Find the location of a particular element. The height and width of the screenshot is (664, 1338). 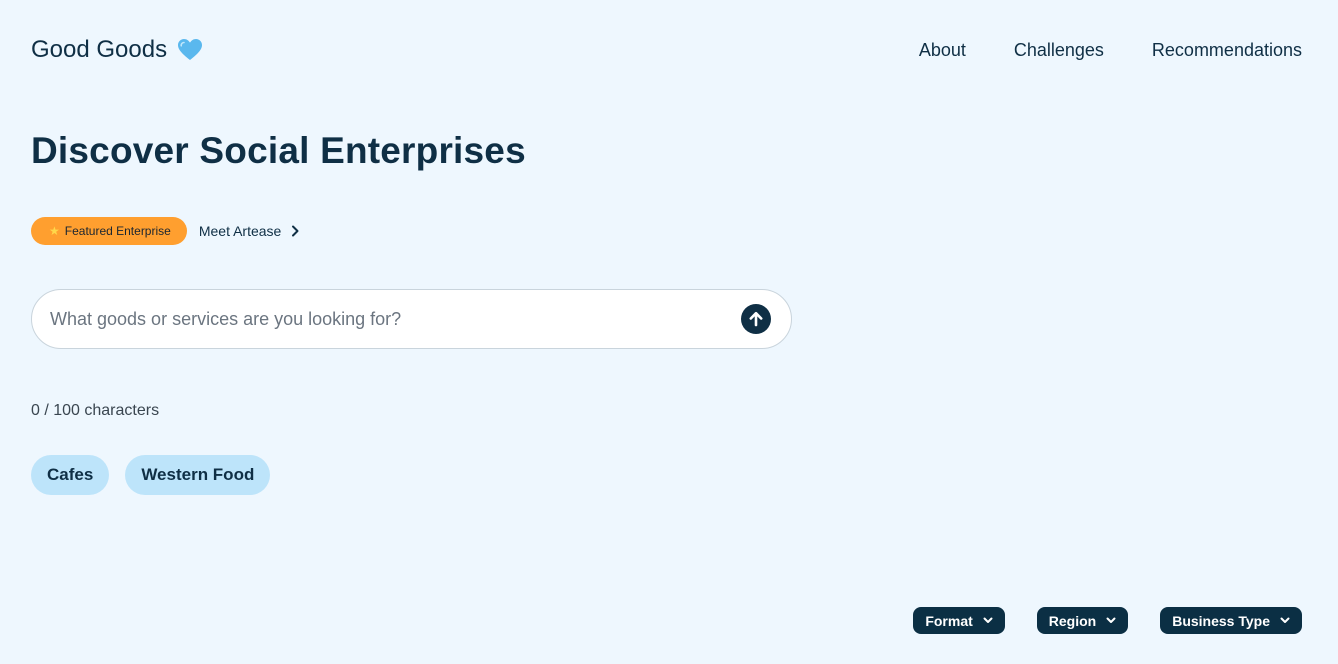

star-icon: ★ is located at coordinates (54, 231).